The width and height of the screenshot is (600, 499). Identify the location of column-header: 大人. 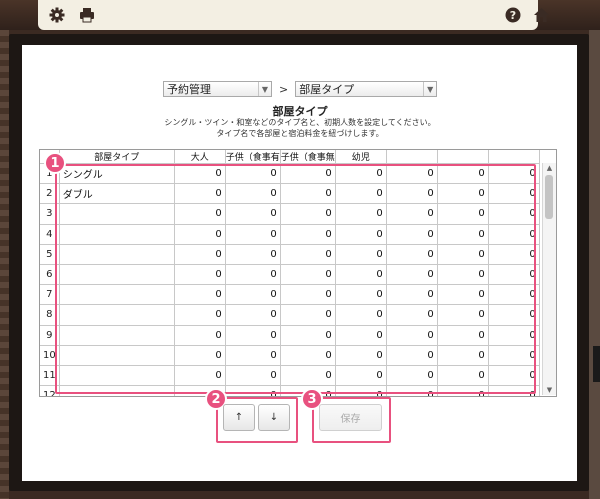
(200, 157).